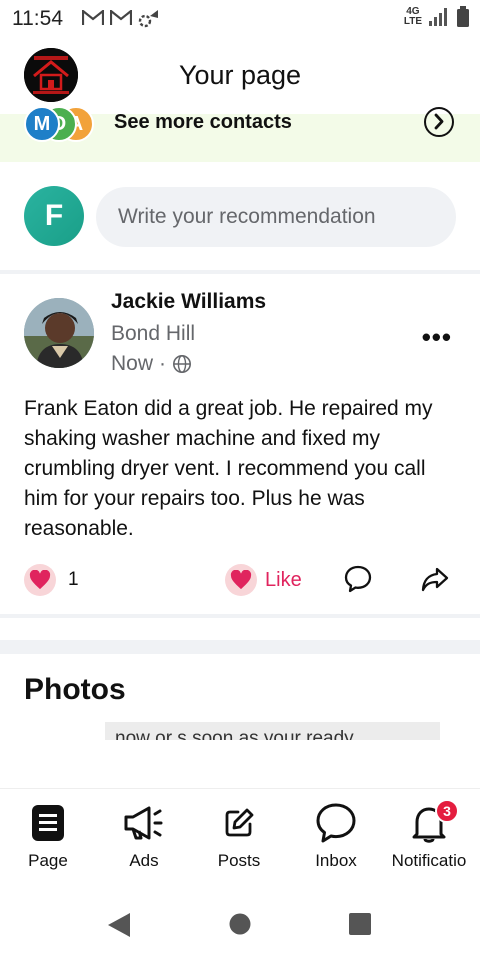 The height and width of the screenshot is (960, 480). What do you see at coordinates (144, 860) in the screenshot?
I see `tab-label: Ads` at bounding box center [144, 860].